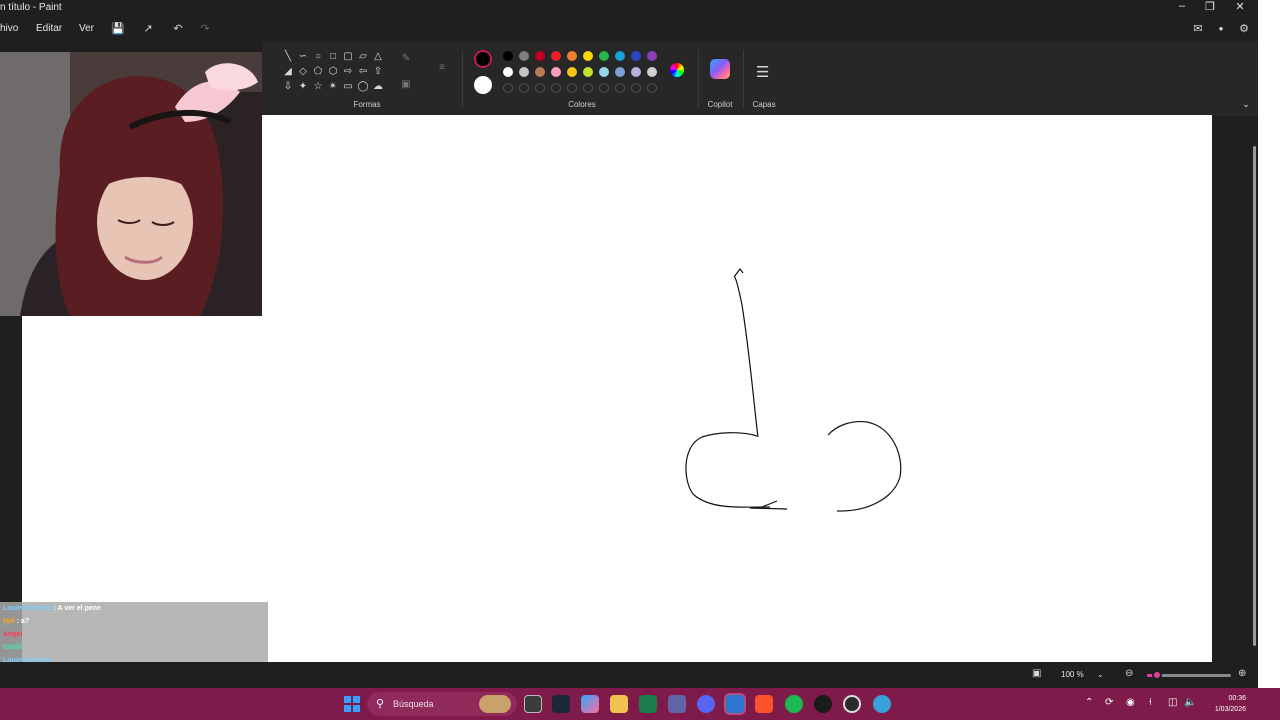 Image resolution: width=1280 pixels, height=720 pixels. Describe the element at coordinates (148, 29) in the screenshot. I see `share-icon: ↗` at that location.